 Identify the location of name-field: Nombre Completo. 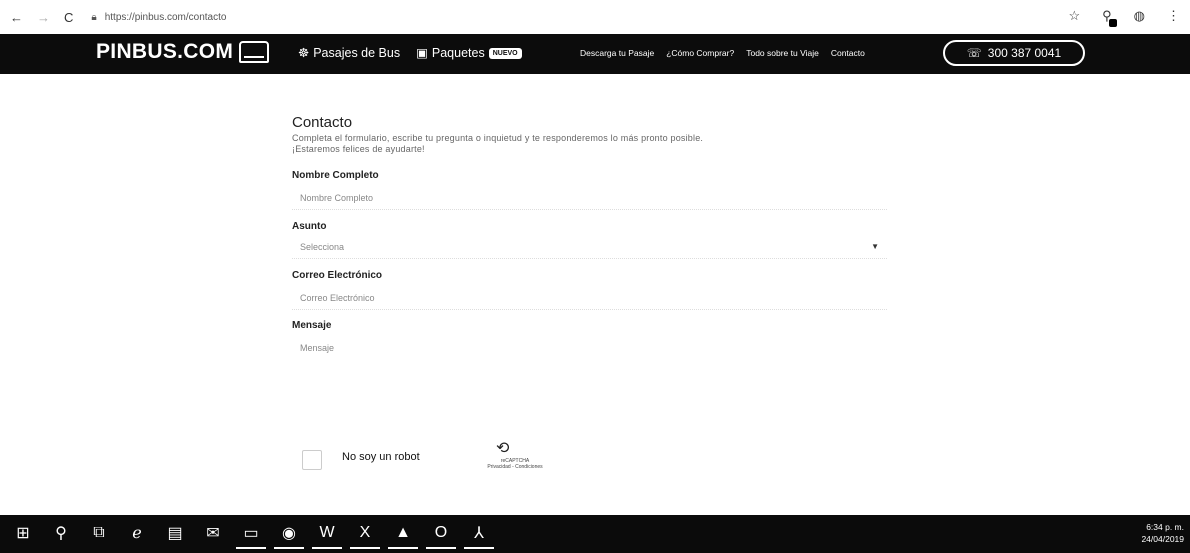
(589, 198).